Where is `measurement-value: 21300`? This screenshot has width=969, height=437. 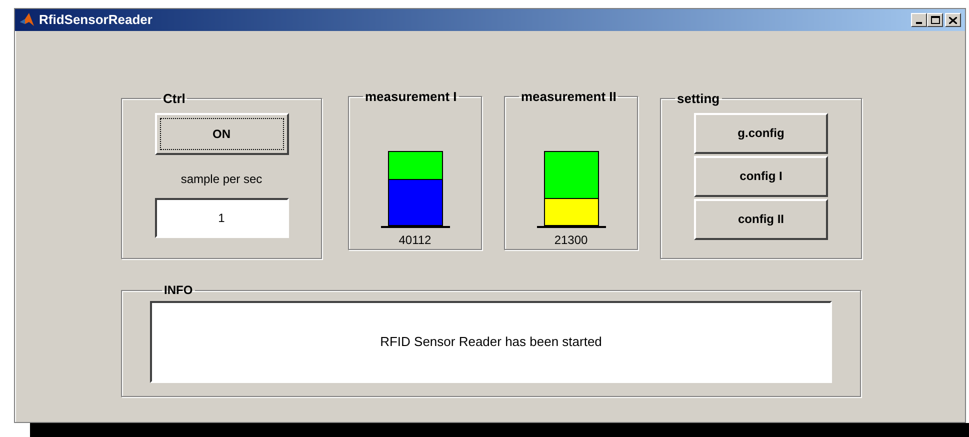
measurement-value: 21300 is located at coordinates (571, 240).